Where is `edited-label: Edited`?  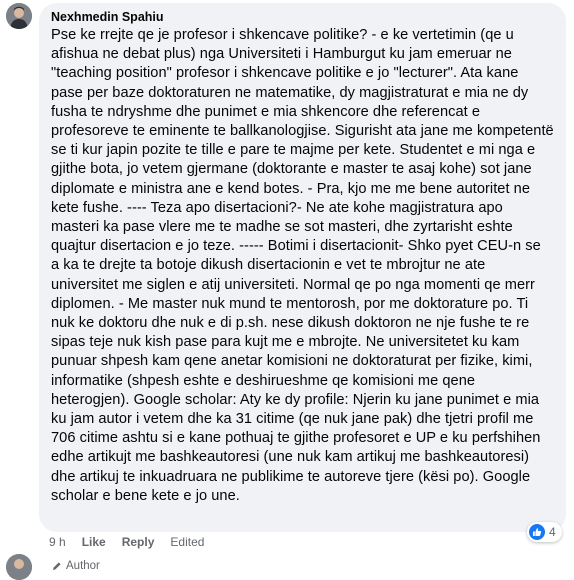
edited-label: Edited is located at coordinates (187, 542).